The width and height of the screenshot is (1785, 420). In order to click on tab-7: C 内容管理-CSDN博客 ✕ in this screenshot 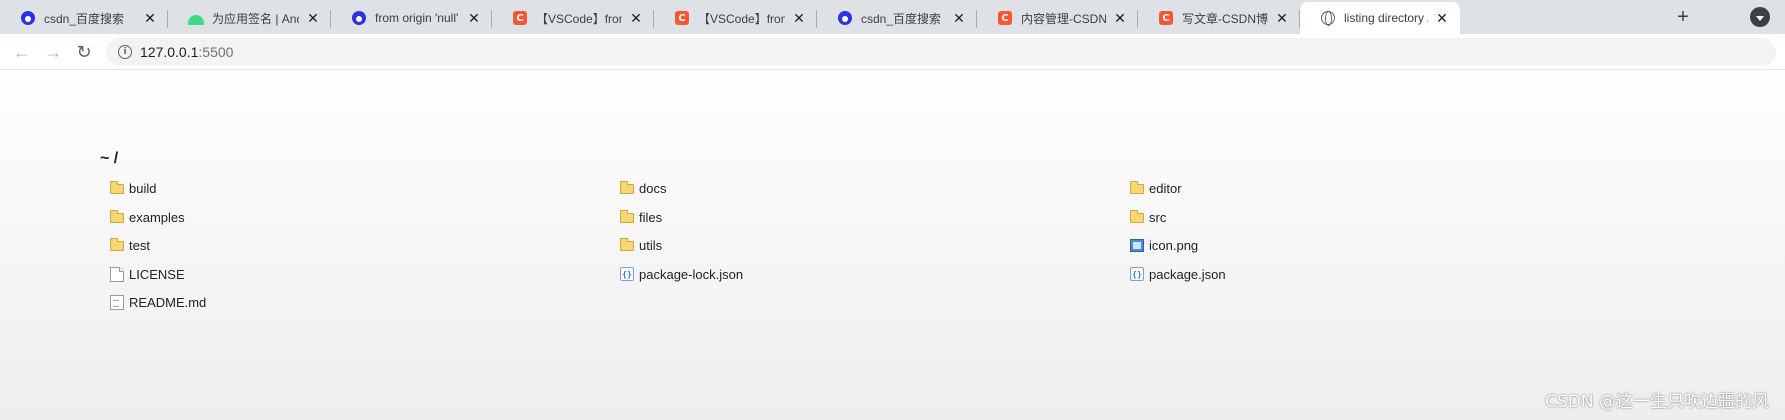, I will do `click(1057, 18)`.